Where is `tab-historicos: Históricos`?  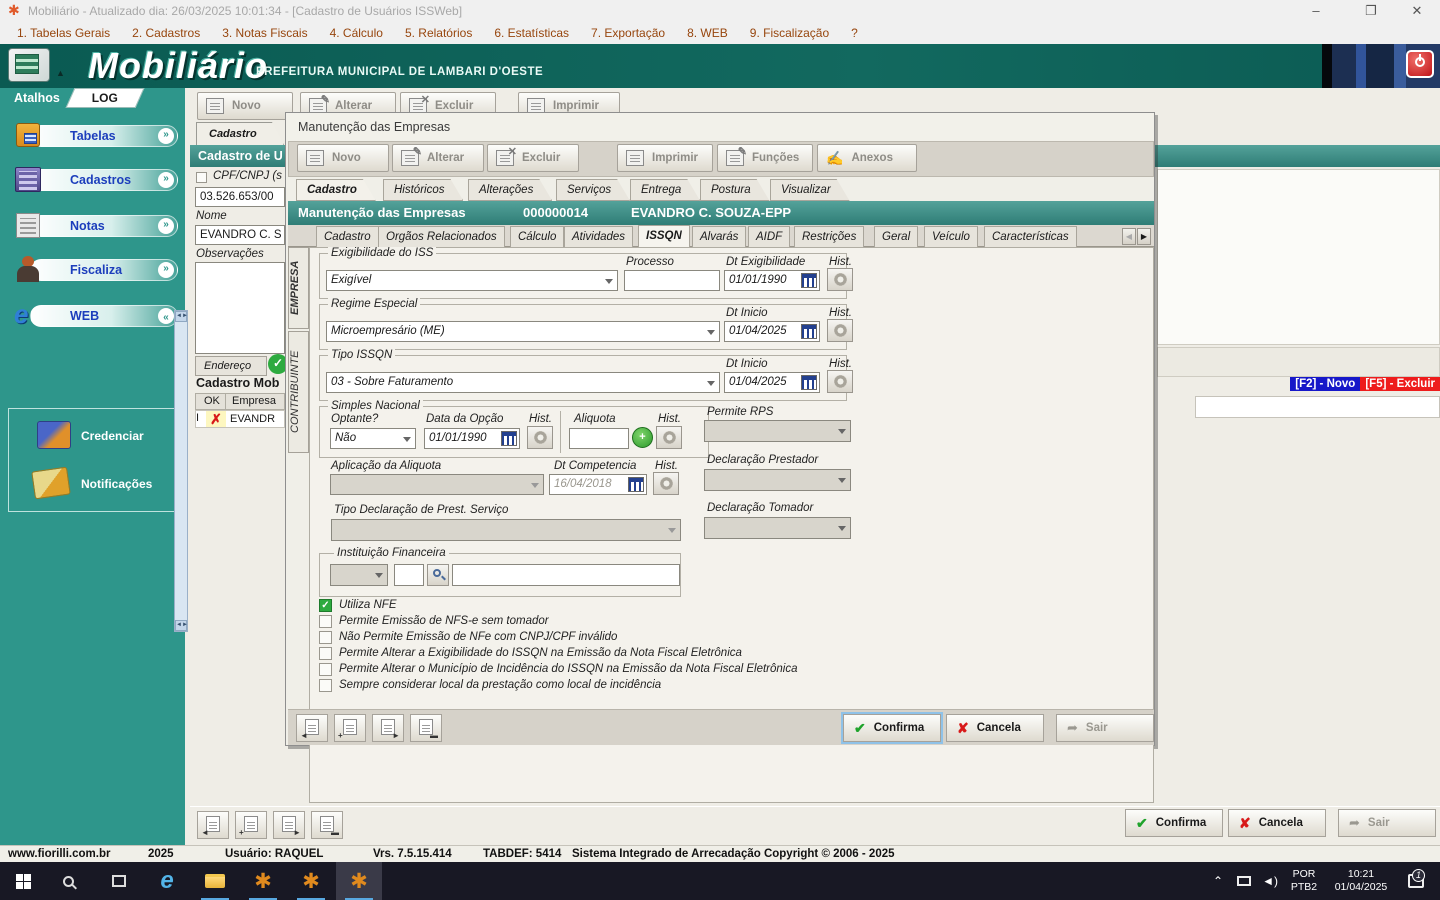 tab-historicos: Históricos is located at coordinates (423, 190).